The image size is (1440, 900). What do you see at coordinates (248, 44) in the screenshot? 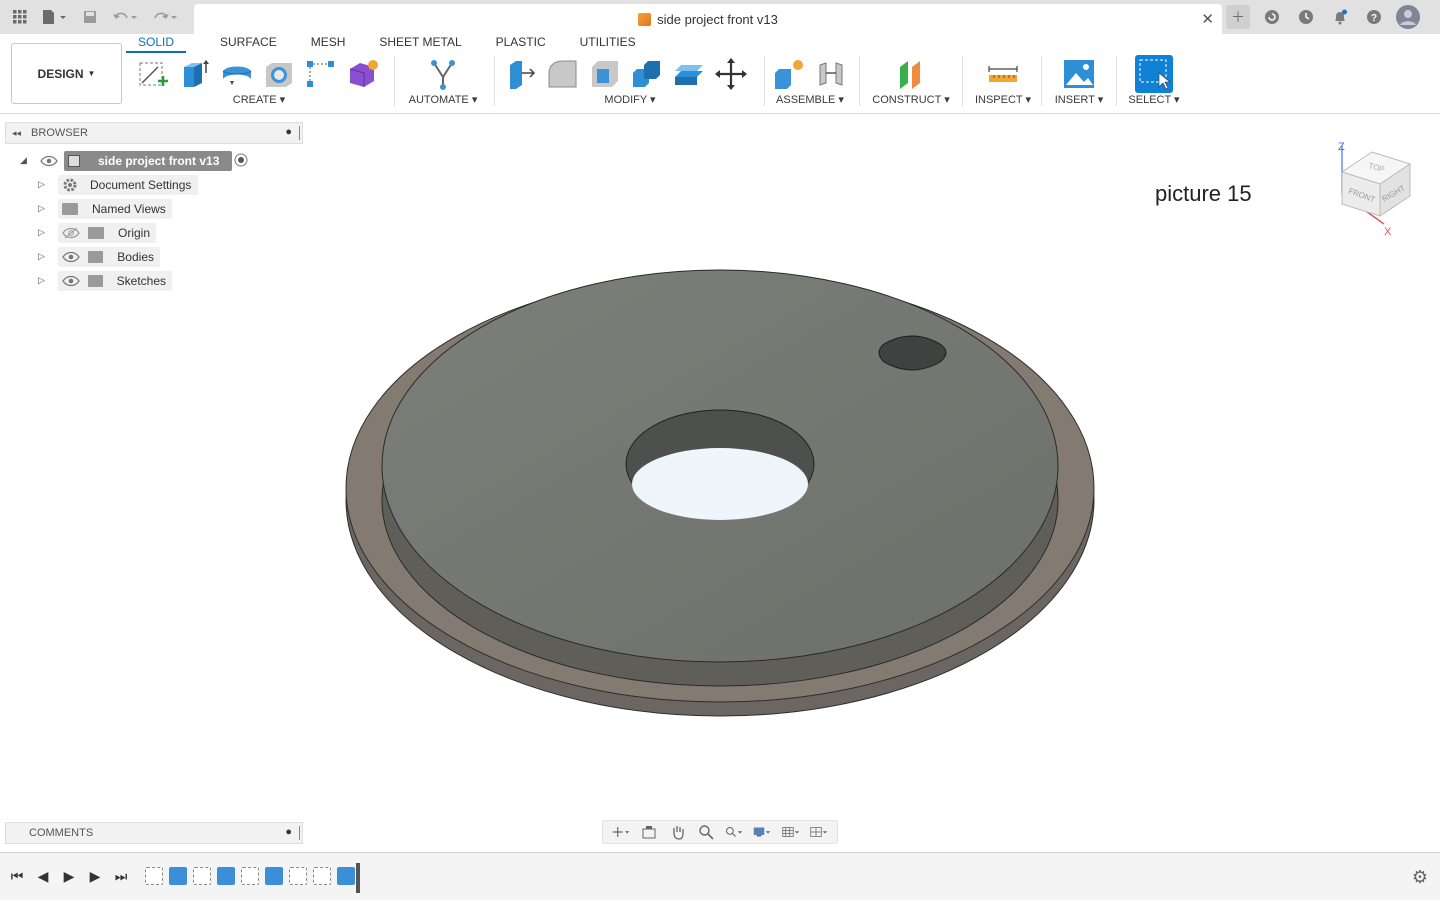
I see `tab-surface: SURFACE` at bounding box center [248, 44].